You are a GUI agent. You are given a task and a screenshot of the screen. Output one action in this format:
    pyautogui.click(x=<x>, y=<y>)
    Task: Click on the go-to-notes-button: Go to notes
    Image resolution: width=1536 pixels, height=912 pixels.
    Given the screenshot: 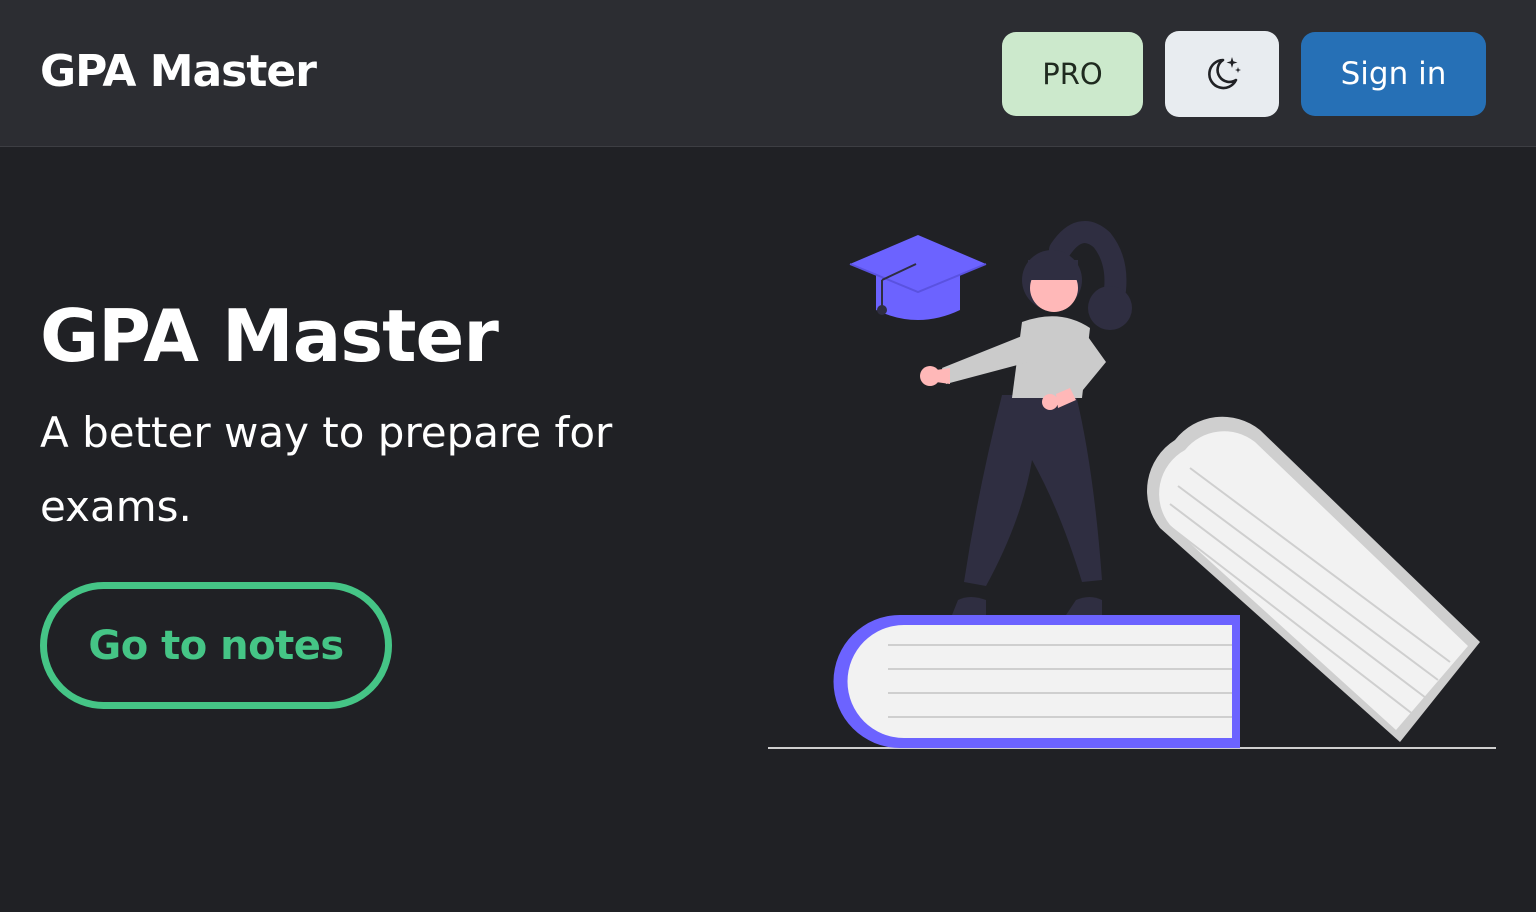 What is the action you would take?
    pyautogui.click(x=216, y=645)
    